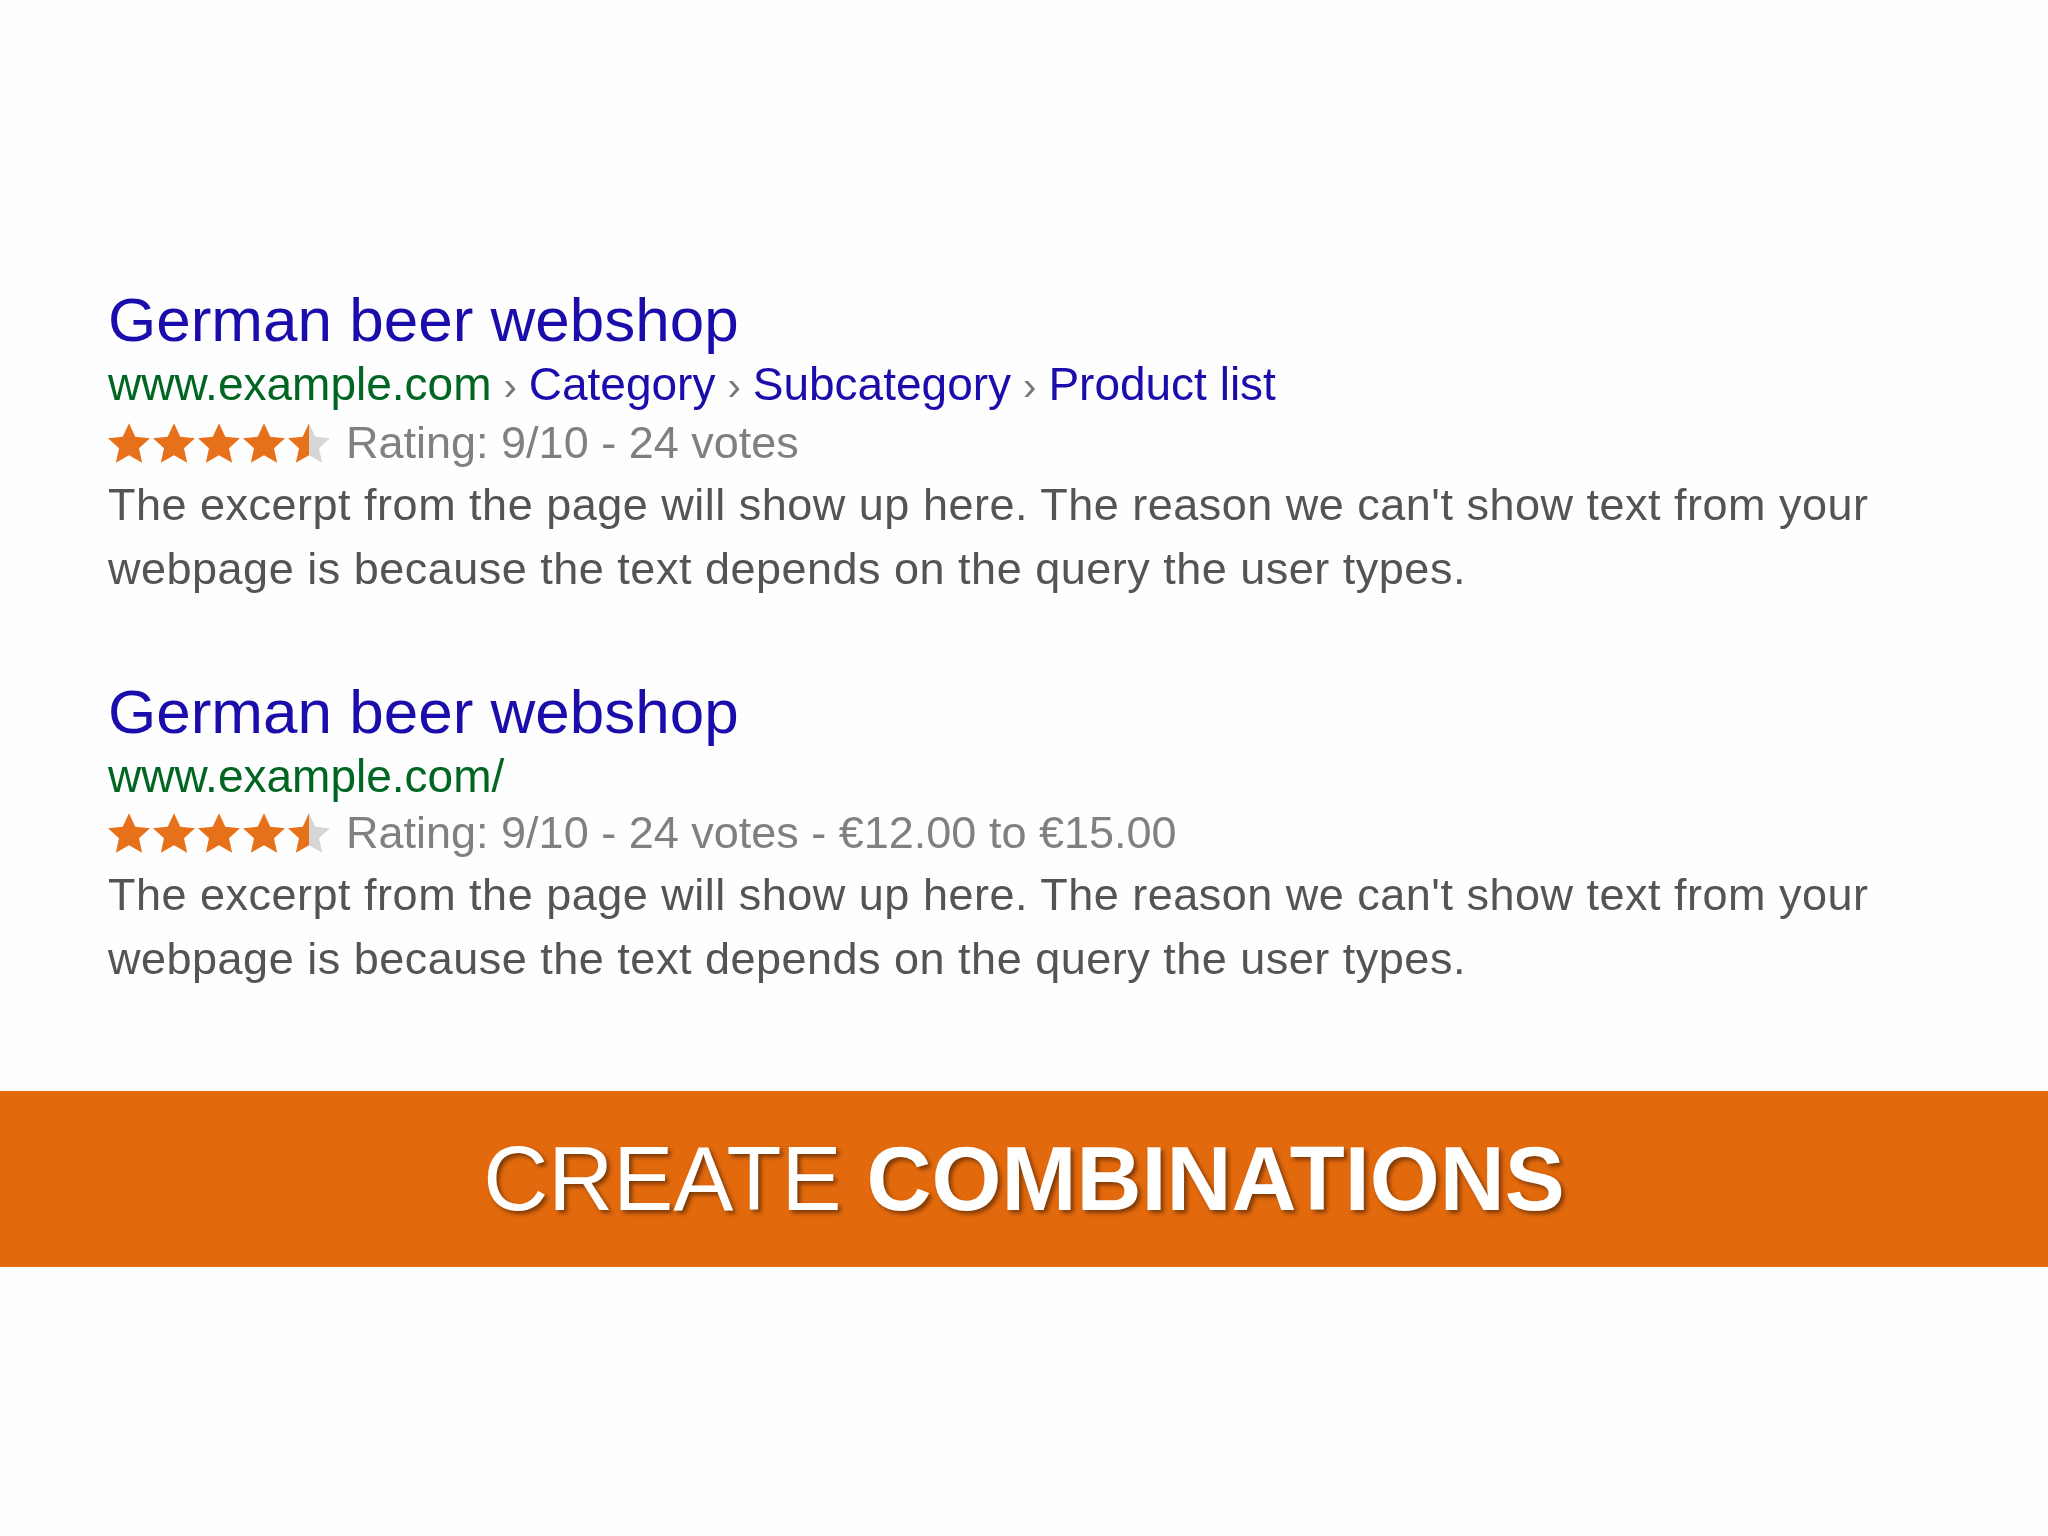  I want to click on rating-text: Rating: 9/10 - 24 votes, so click(572, 443).